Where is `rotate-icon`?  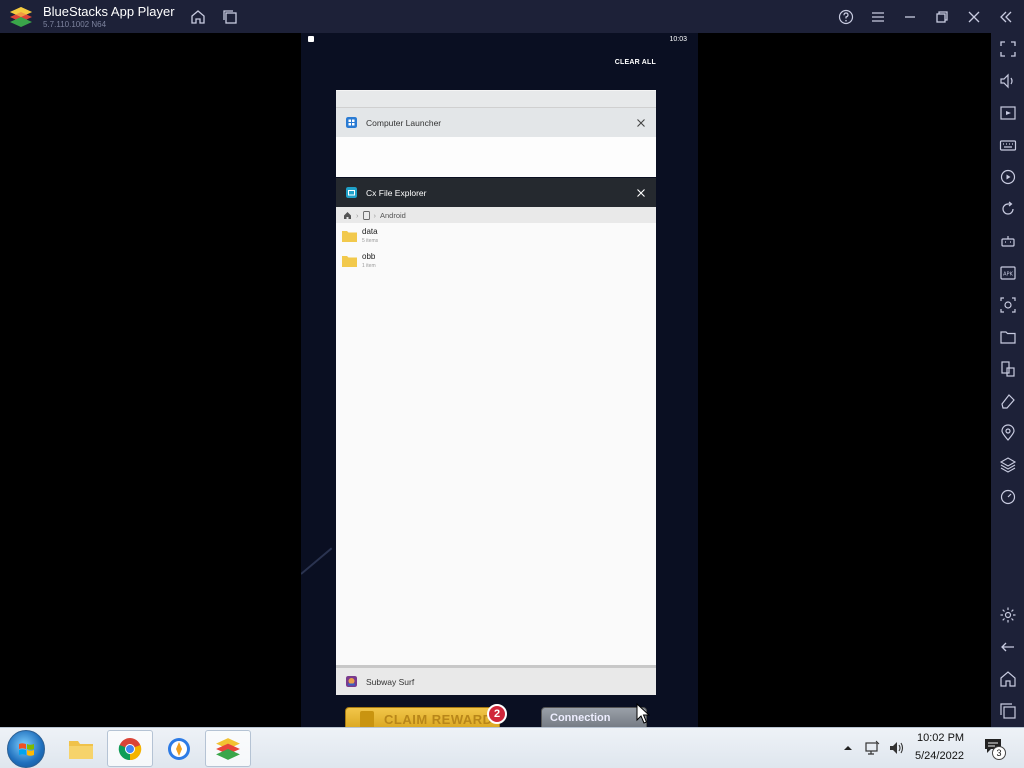 rotate-icon is located at coordinates (1008, 208).